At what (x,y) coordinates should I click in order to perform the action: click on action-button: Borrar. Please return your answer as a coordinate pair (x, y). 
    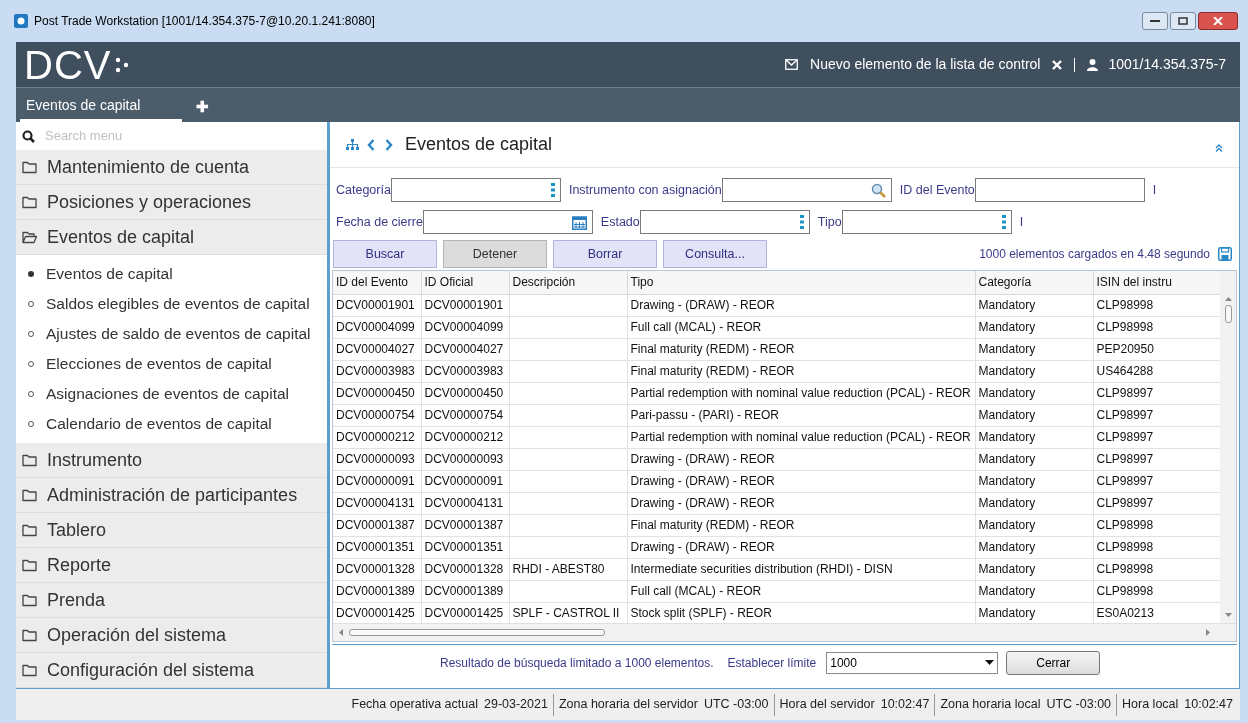
    Looking at the image, I should click on (605, 254).